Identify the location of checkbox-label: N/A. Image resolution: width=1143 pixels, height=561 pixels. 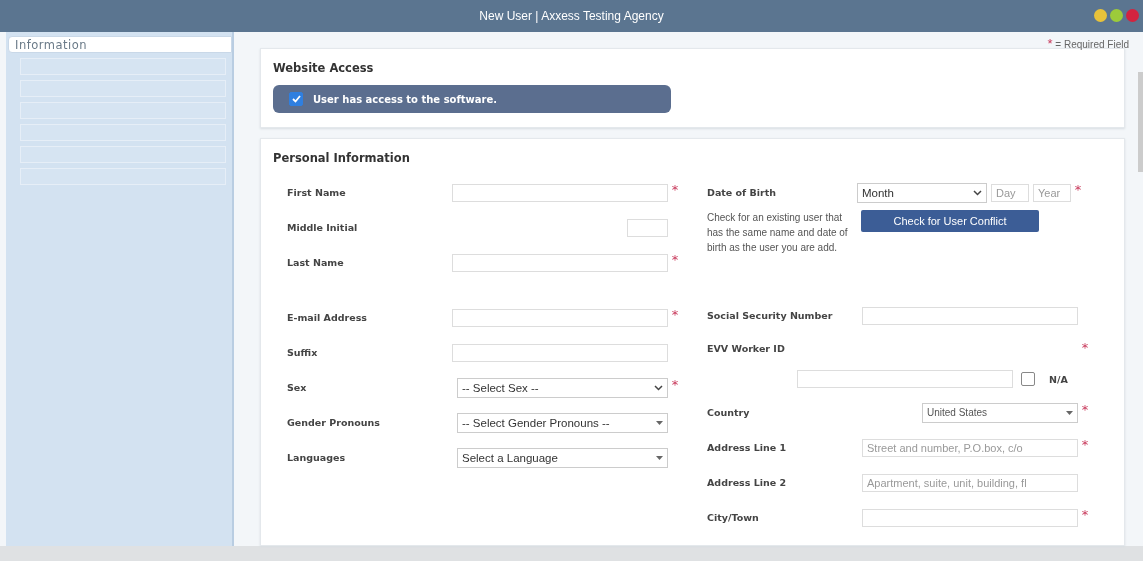
(1058, 379).